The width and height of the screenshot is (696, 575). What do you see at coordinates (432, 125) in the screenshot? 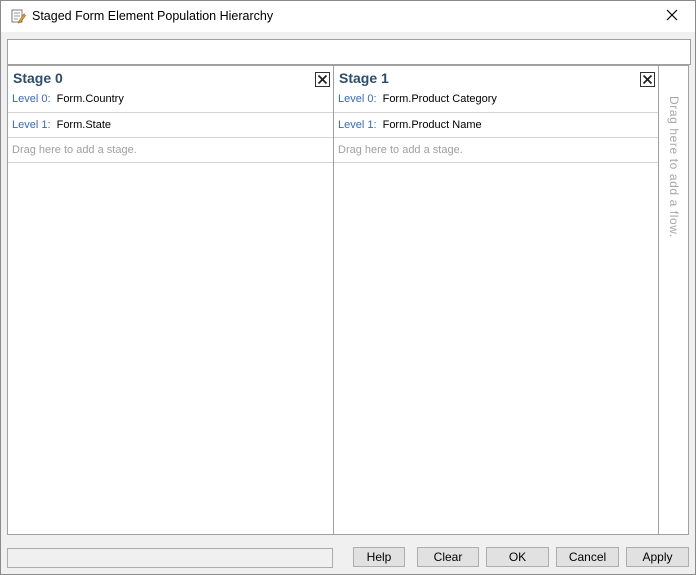
I see `level-value: Form.Product Name` at bounding box center [432, 125].